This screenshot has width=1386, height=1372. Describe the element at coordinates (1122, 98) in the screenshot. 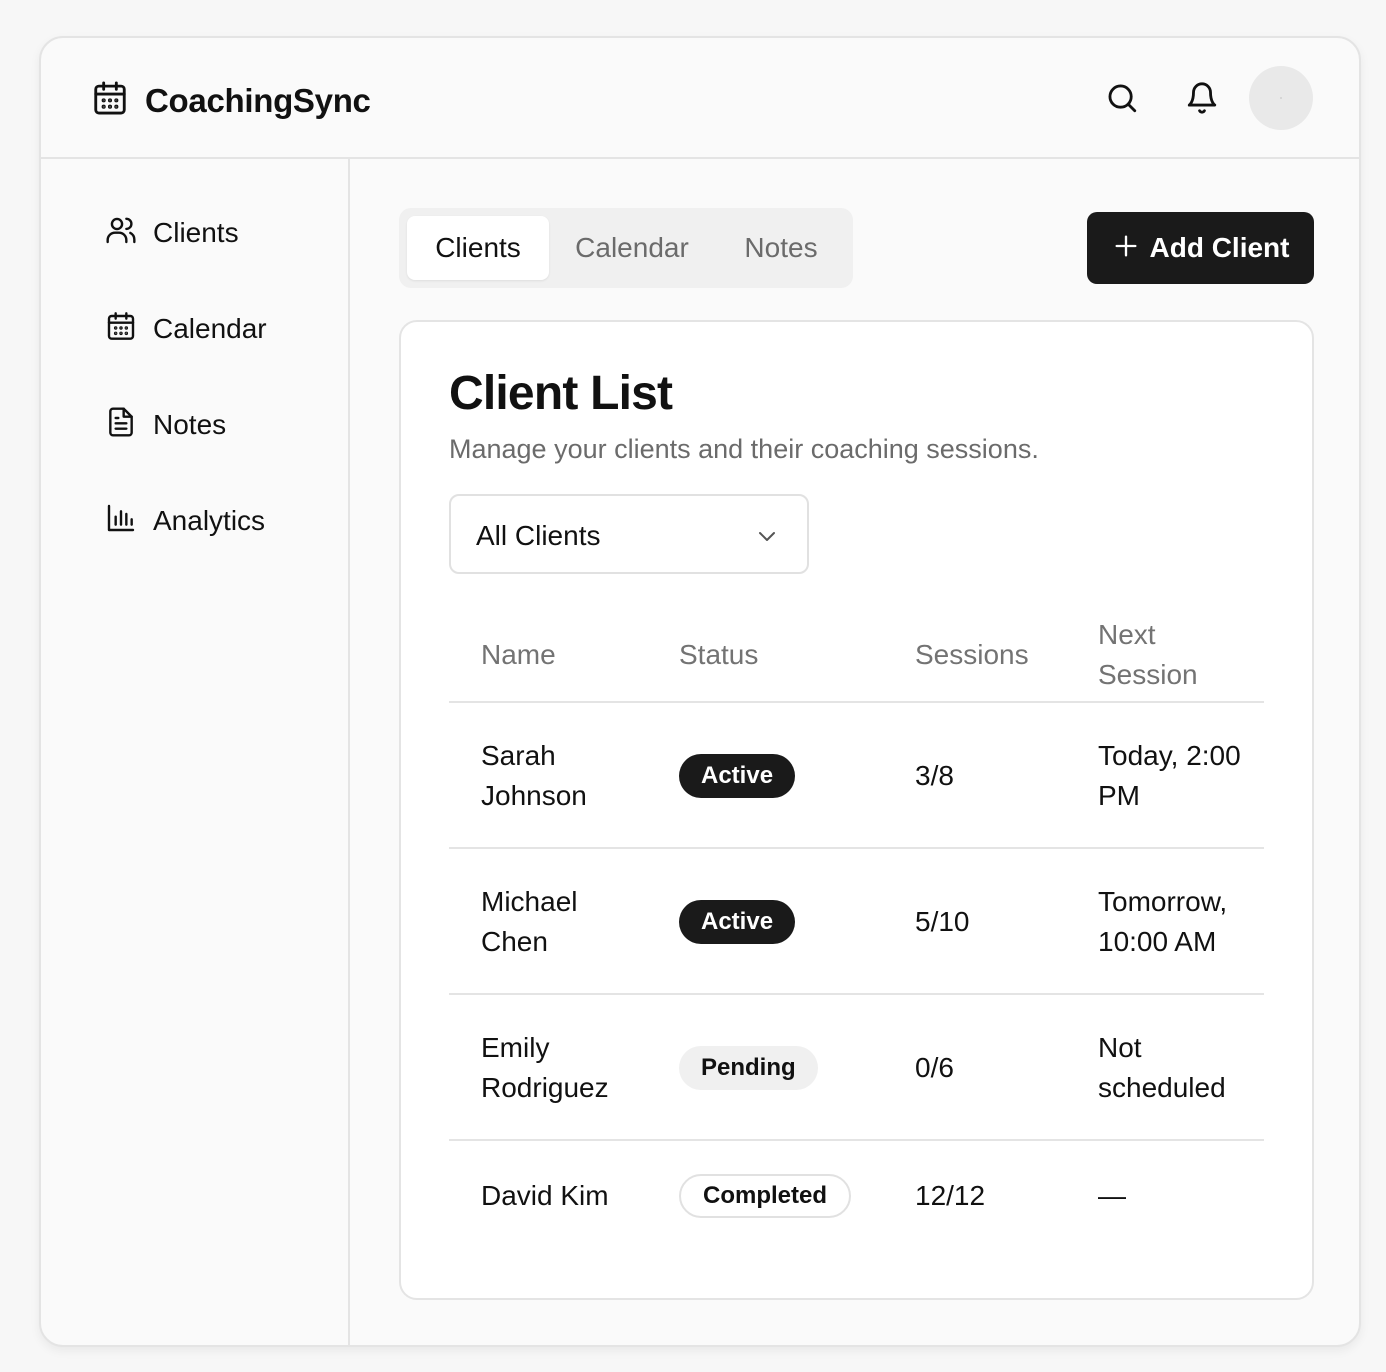

I see `search-icon` at that location.